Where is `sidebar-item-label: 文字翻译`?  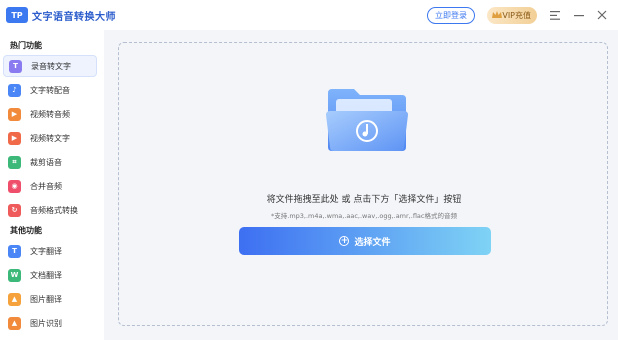 sidebar-item-label: 文字翻译 is located at coordinates (46, 251).